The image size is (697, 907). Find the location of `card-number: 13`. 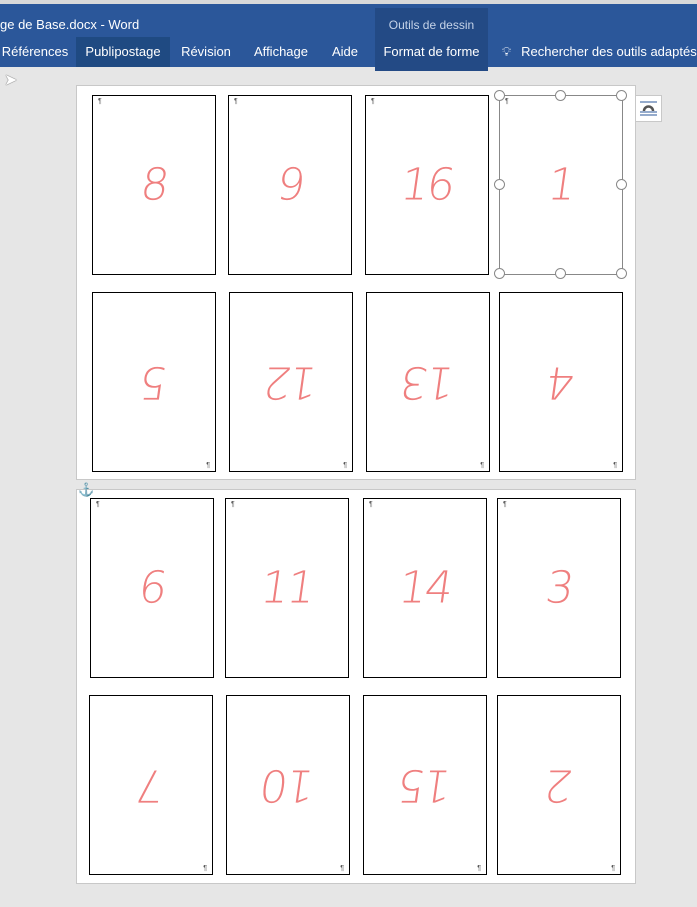

card-number: 13 is located at coordinates (428, 382).